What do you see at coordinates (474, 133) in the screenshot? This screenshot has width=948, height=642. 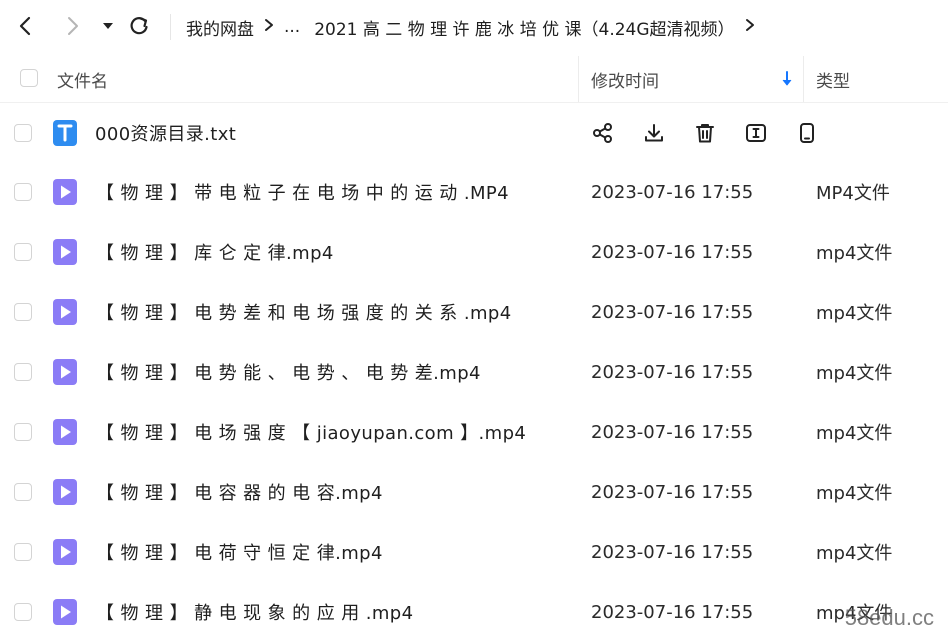 I see `file-row: 000资源目录.txt` at bounding box center [474, 133].